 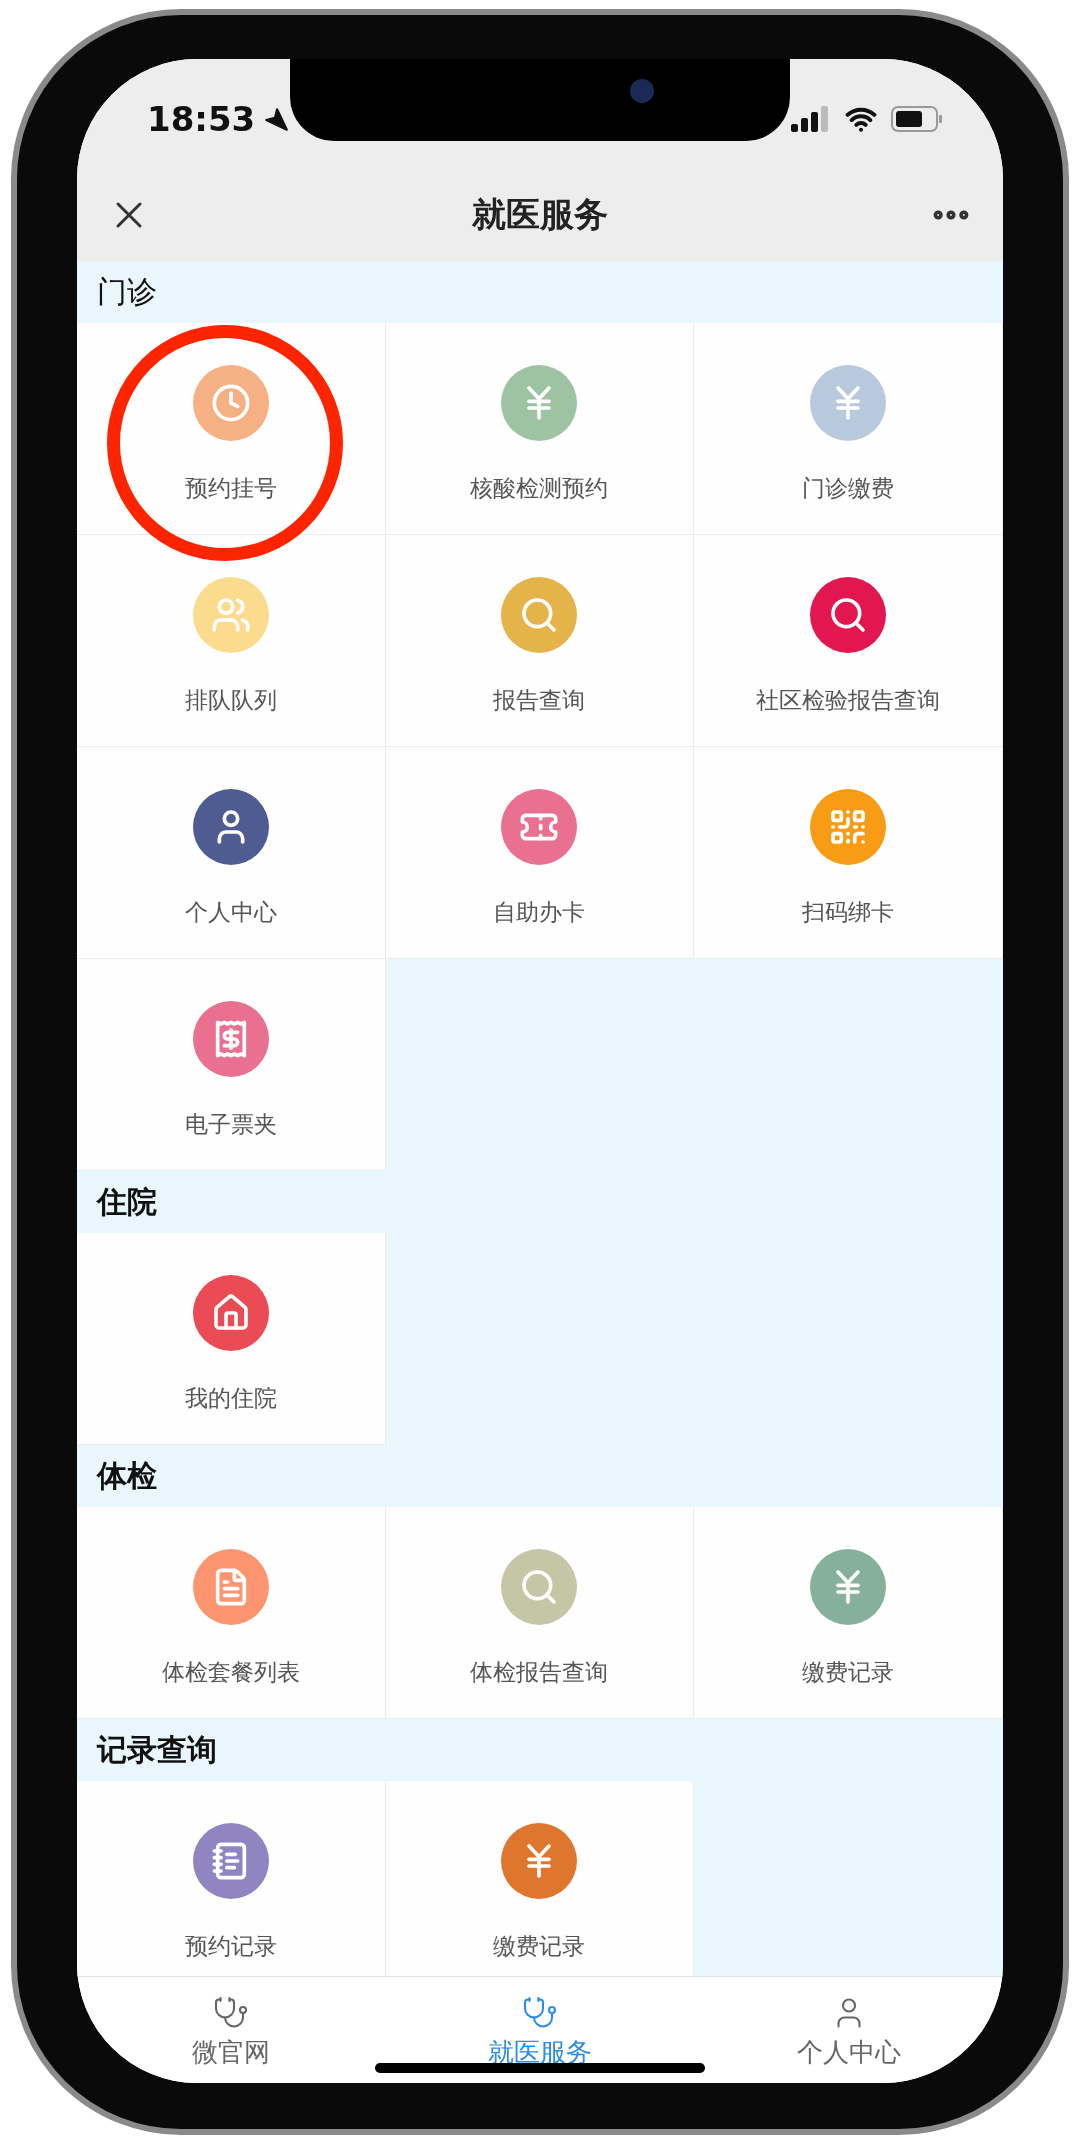 I want to click on service-label: 排队队列, so click(x=230, y=700).